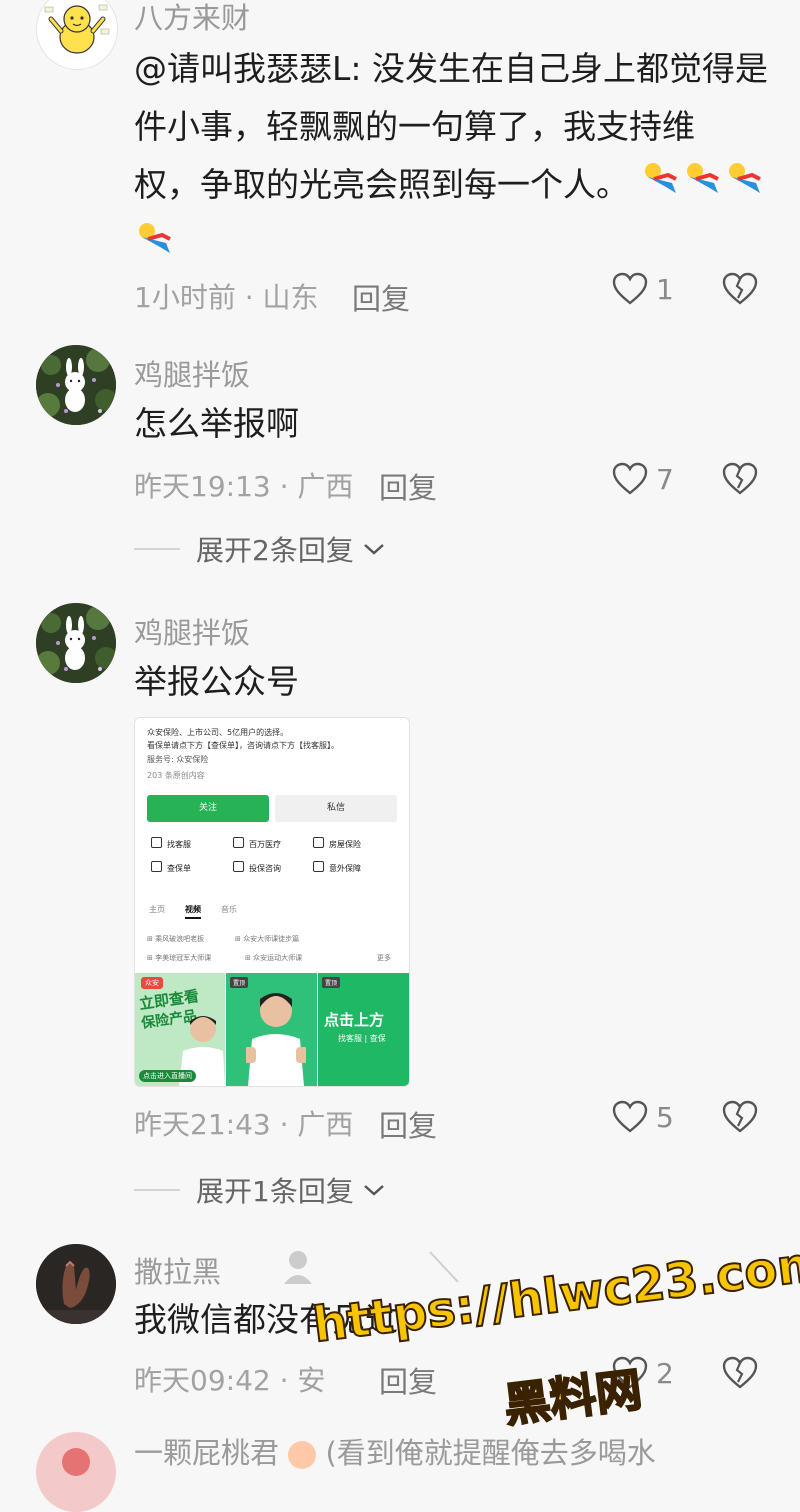 The height and width of the screenshot is (1512, 800). I want to click on expand-replies-label: 展开1条回复, so click(275, 1191).